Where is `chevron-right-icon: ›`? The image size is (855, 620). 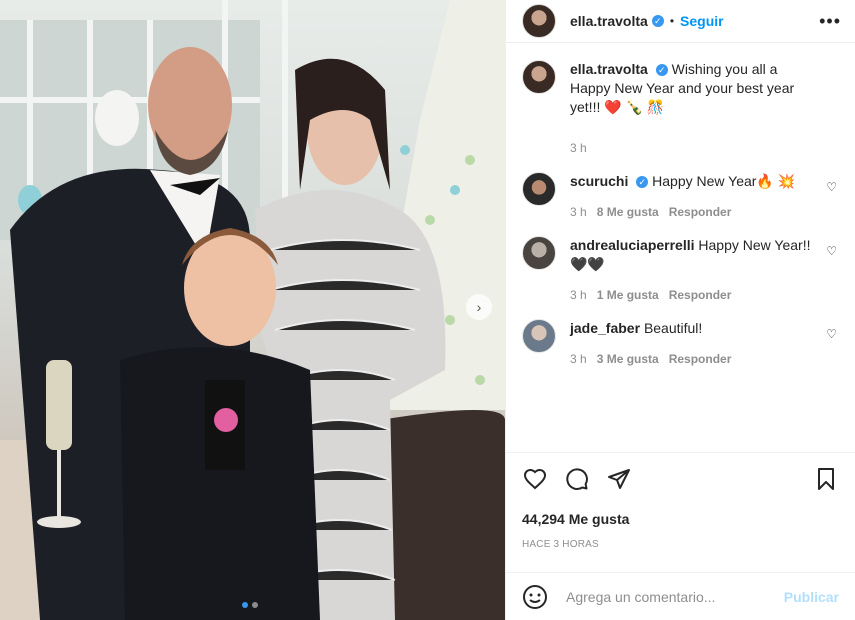 chevron-right-icon: › is located at coordinates (479, 307).